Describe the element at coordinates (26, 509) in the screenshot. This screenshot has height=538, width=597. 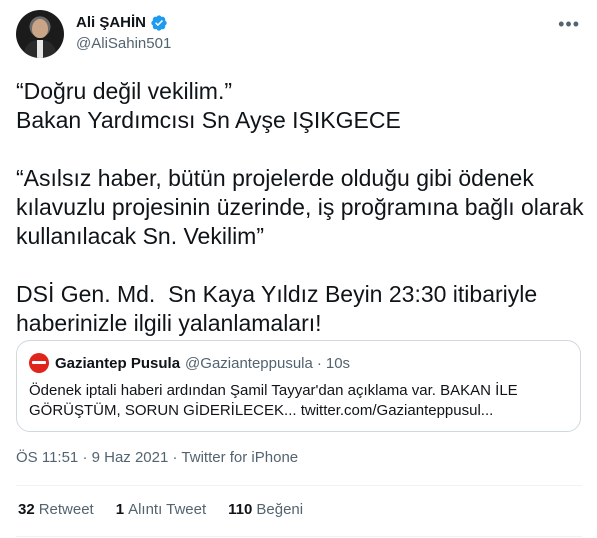
I see `retweets-count: 32` at that location.